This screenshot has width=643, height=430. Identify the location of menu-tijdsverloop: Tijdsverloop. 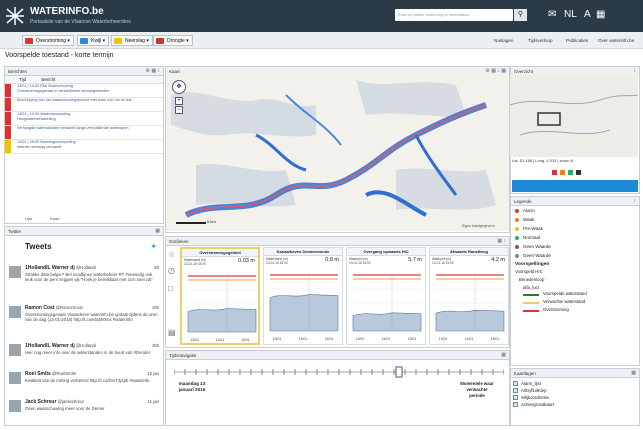
(540, 40).